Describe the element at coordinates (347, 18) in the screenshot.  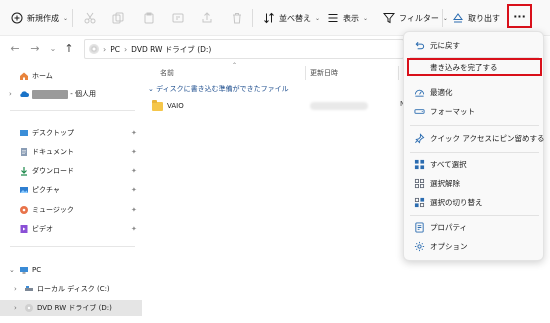
I see `view-button: 表示 ⌄` at that location.